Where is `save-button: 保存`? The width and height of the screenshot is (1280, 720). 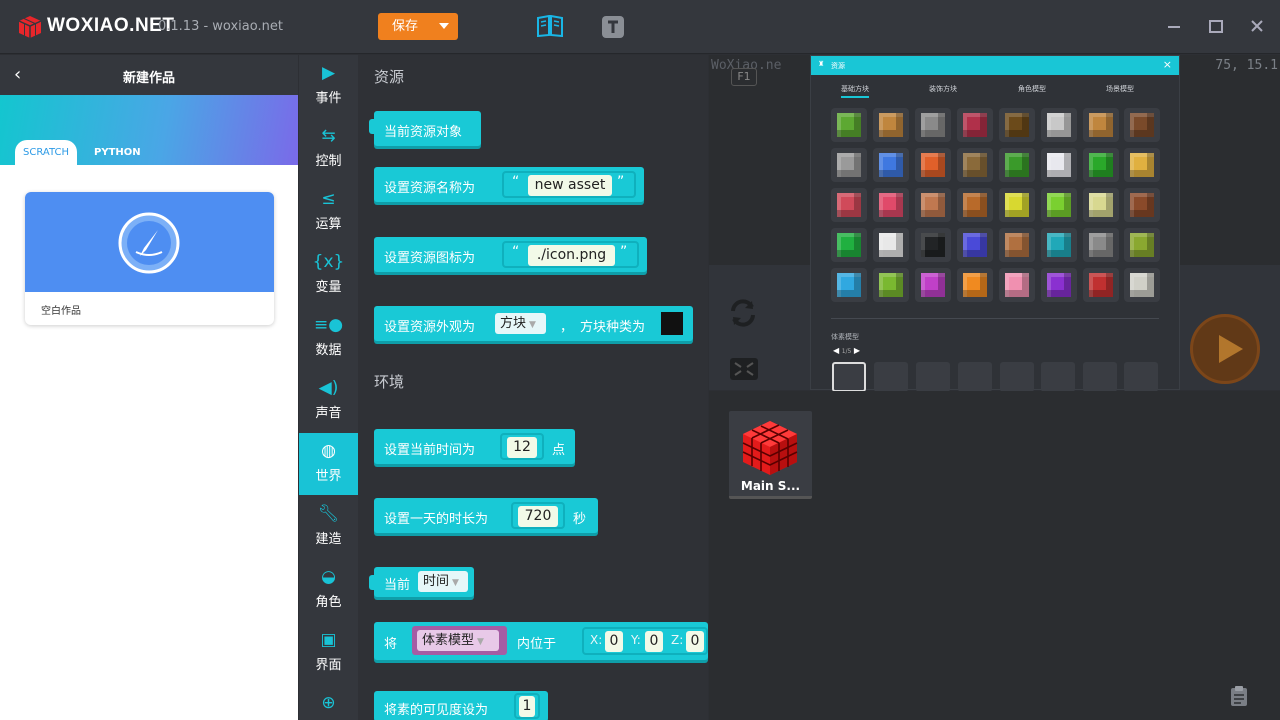 save-button: 保存 is located at coordinates (418, 26).